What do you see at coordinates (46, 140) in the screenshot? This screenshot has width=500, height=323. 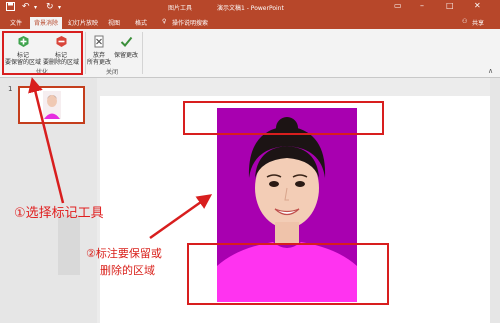 I see `arrow-to-tools` at bounding box center [46, 140].